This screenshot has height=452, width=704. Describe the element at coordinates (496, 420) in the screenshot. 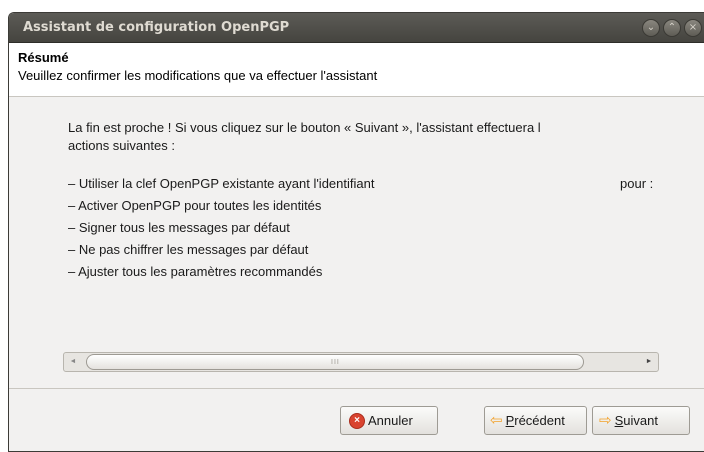

I see `arrow-left-icon: ⇦` at that location.